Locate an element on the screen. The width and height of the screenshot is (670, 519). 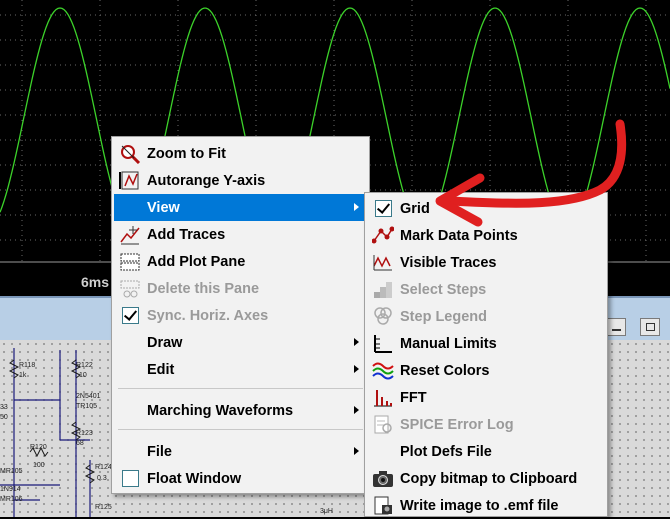
legend-icon is located at coordinates (383, 316).